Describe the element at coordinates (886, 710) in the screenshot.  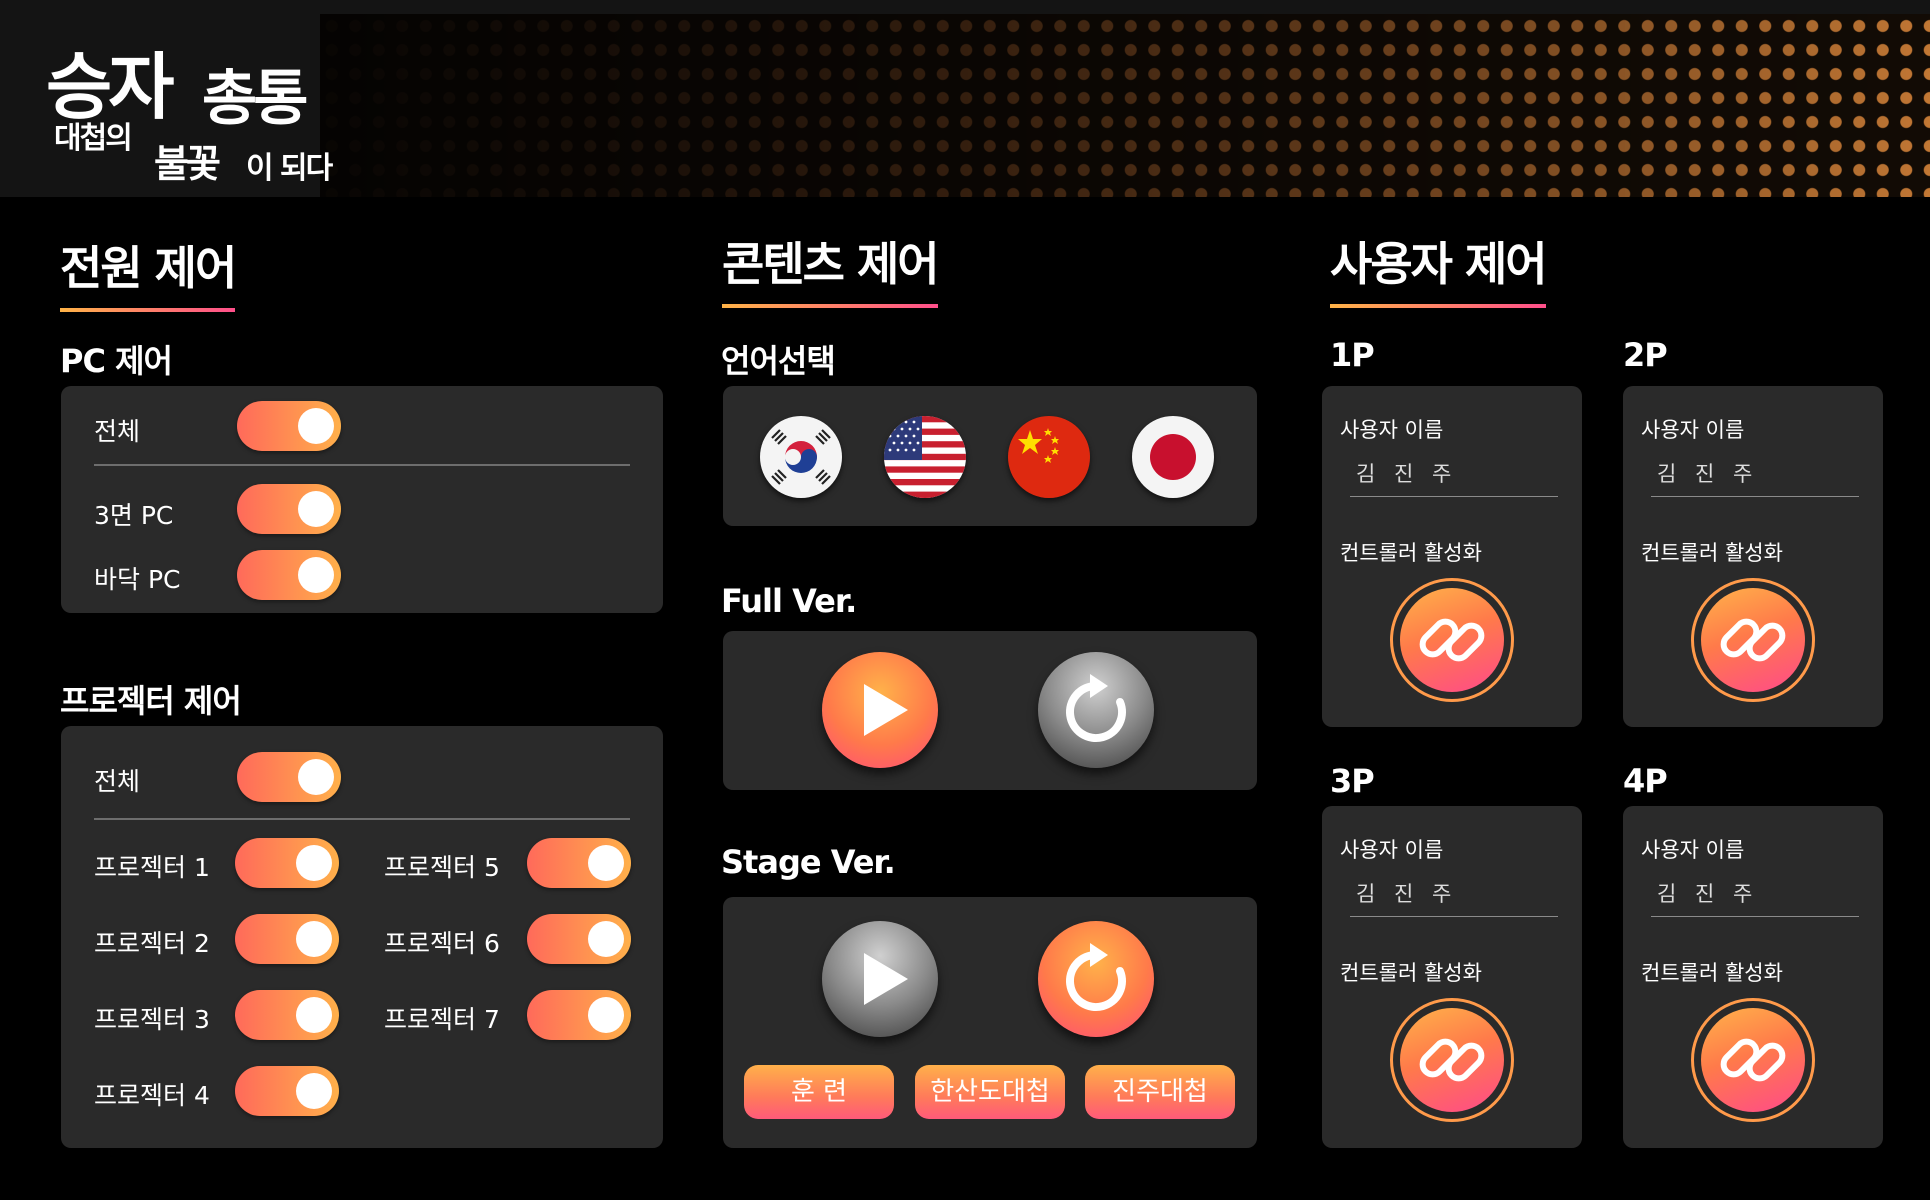
I see `play-icon` at that location.